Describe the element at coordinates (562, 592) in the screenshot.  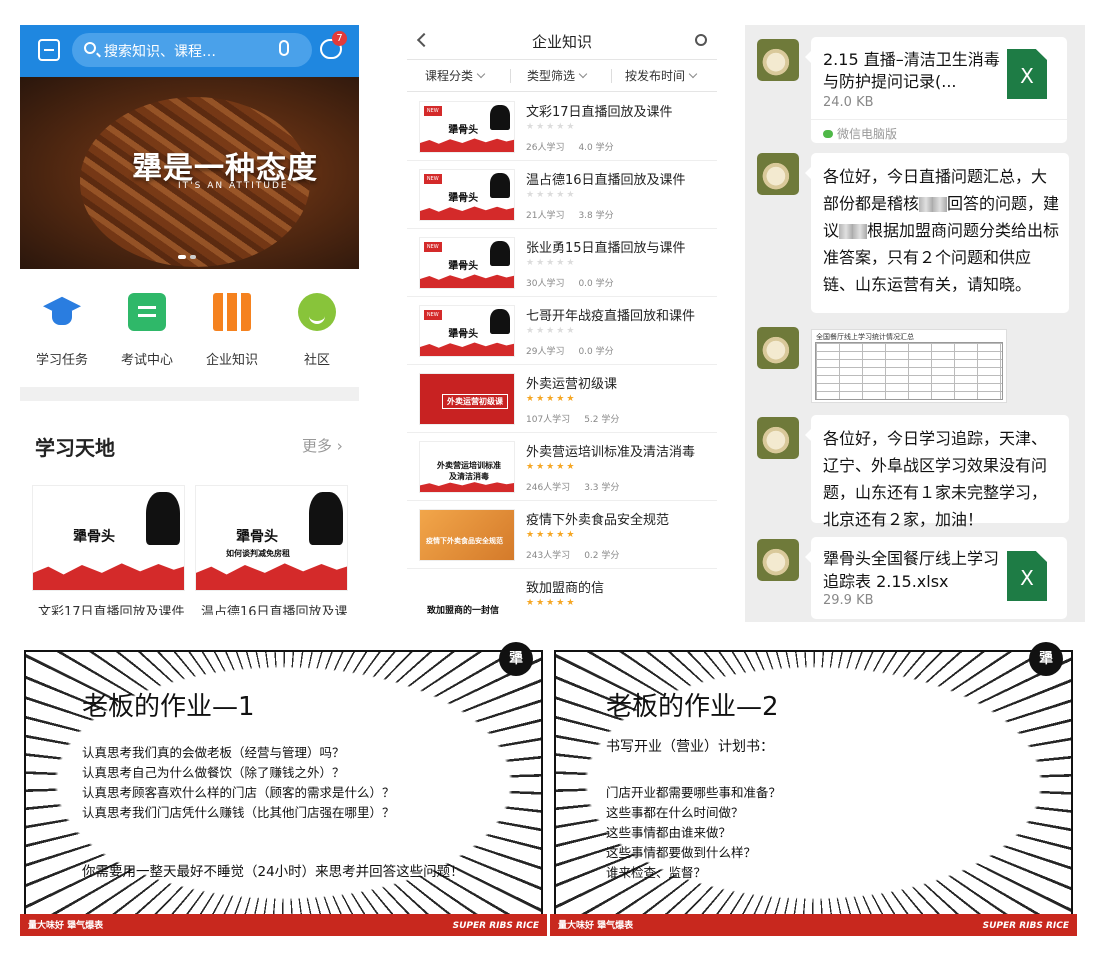
I see `course-row: 致加盟商的一封信 致加盟商的信 ★★★★★` at that location.